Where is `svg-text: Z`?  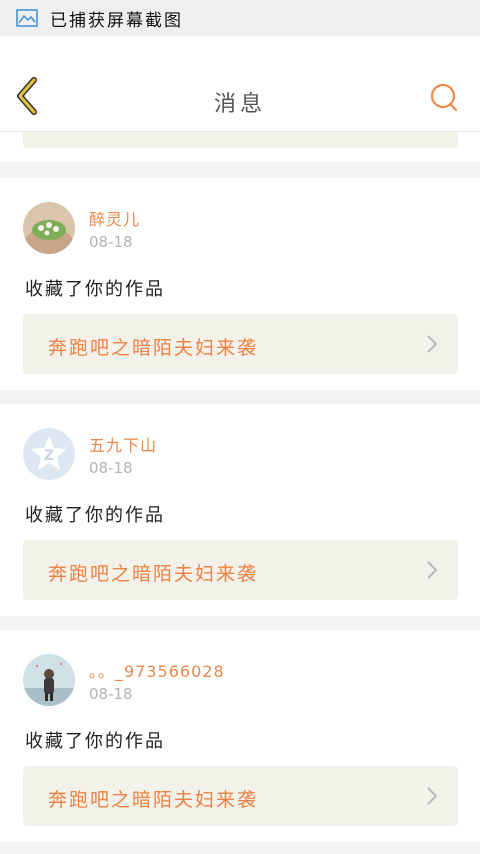 svg-text: Z is located at coordinates (49, 456).